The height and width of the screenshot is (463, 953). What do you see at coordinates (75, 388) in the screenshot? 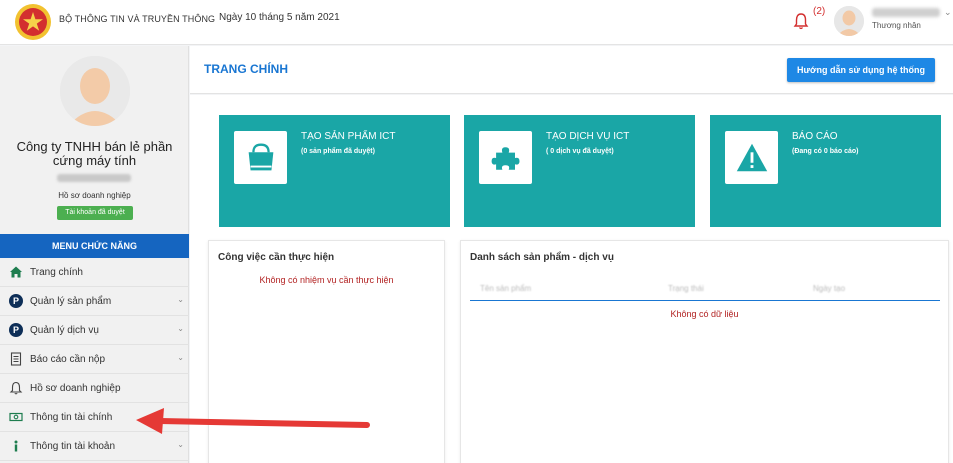
I see `sidebar-item-label: Hồ sơ doanh nghiệp` at bounding box center [75, 388].